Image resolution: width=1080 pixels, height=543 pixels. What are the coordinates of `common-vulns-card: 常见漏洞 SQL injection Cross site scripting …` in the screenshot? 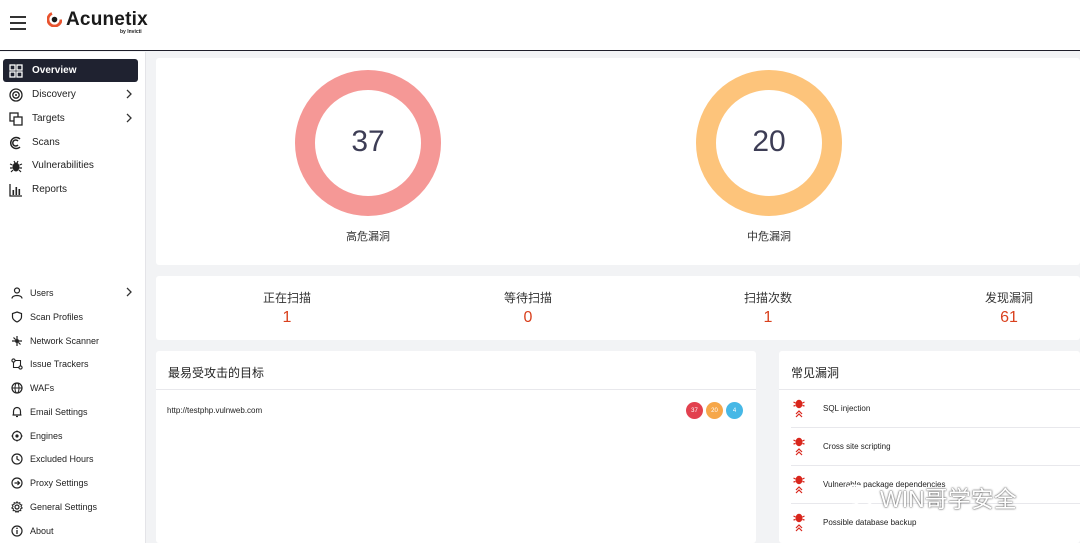 It's located at (929, 447).